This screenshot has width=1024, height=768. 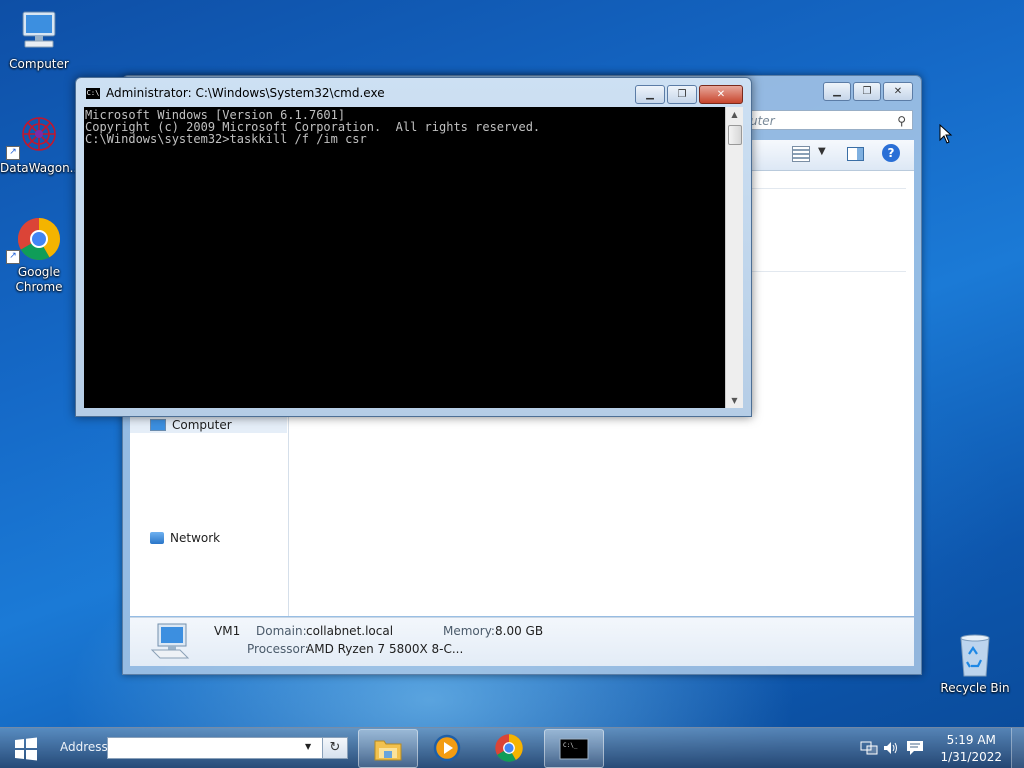 I want to click on taskbar-item-chrome, so click(x=509, y=747).